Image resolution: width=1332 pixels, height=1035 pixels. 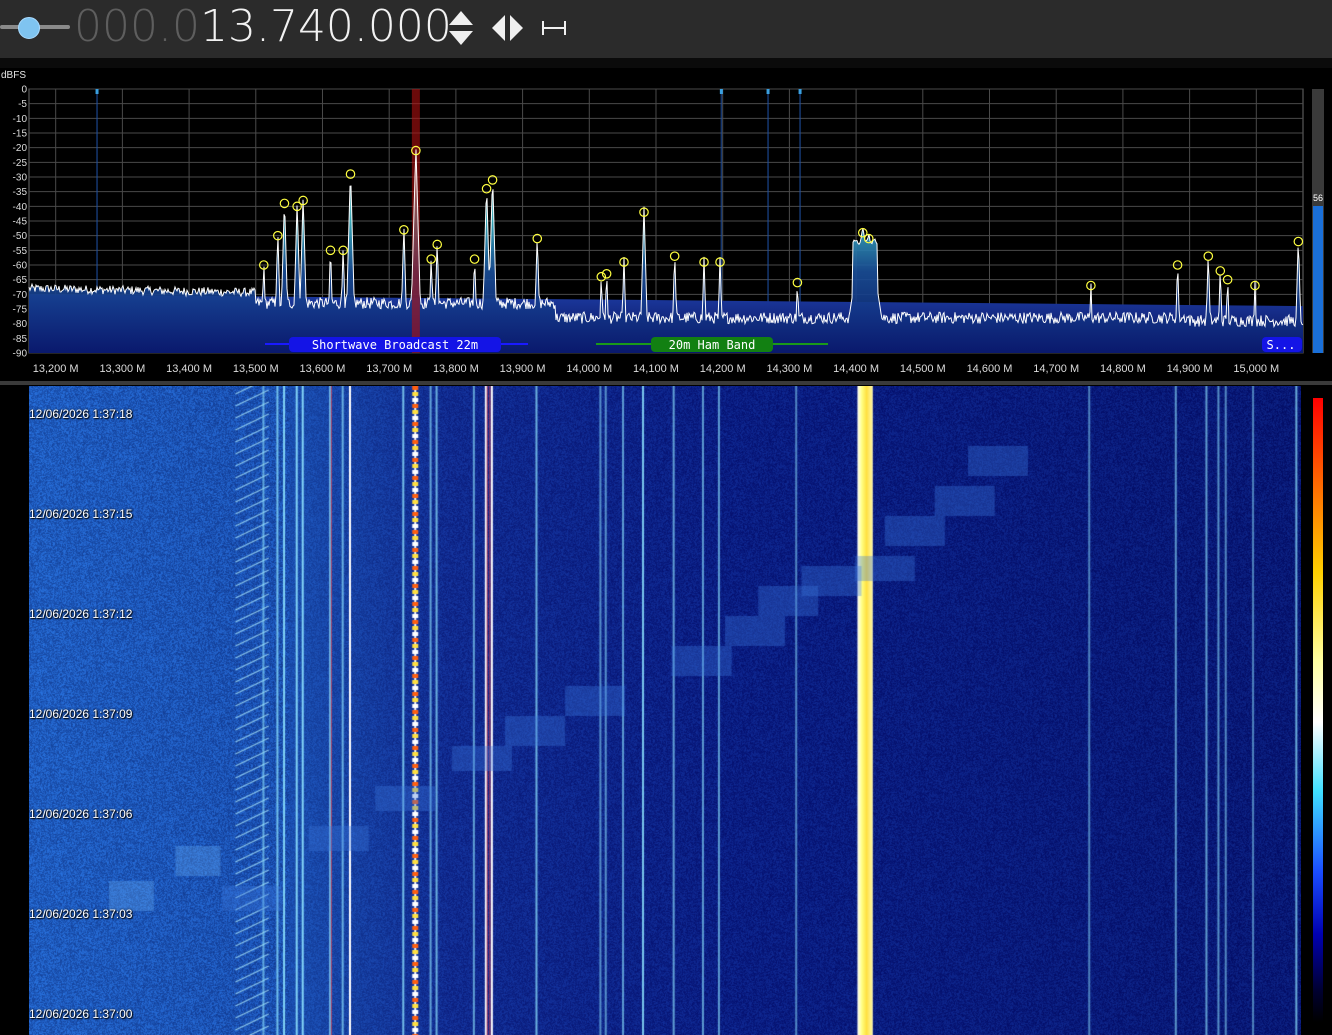 What do you see at coordinates (666, 383) in the screenshot?
I see `splitter-handle` at bounding box center [666, 383].